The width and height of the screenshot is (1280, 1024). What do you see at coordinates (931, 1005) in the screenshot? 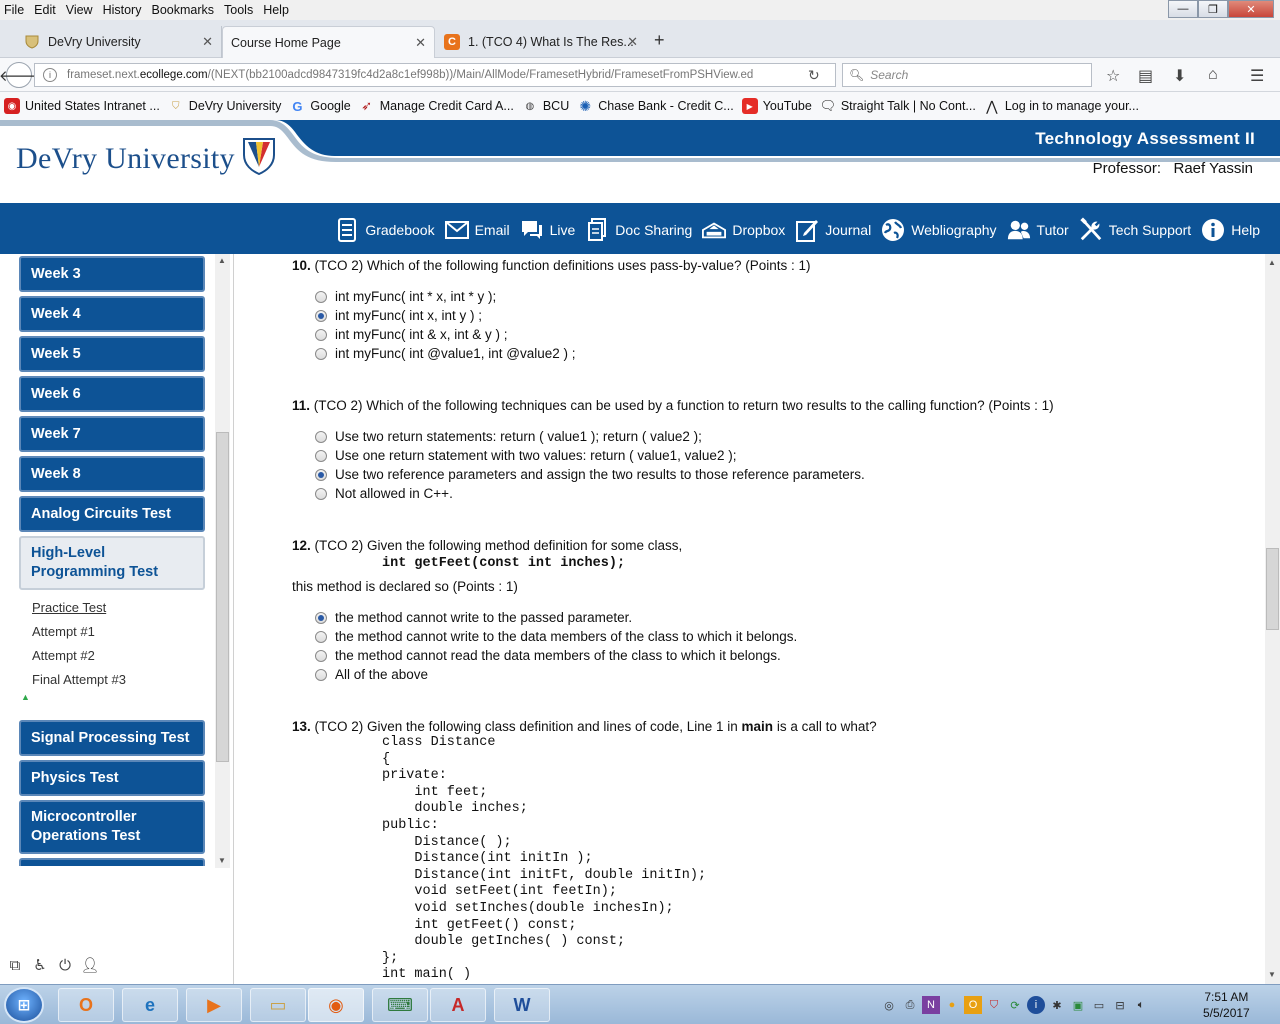
I see `onenote-icon: N` at bounding box center [931, 1005].